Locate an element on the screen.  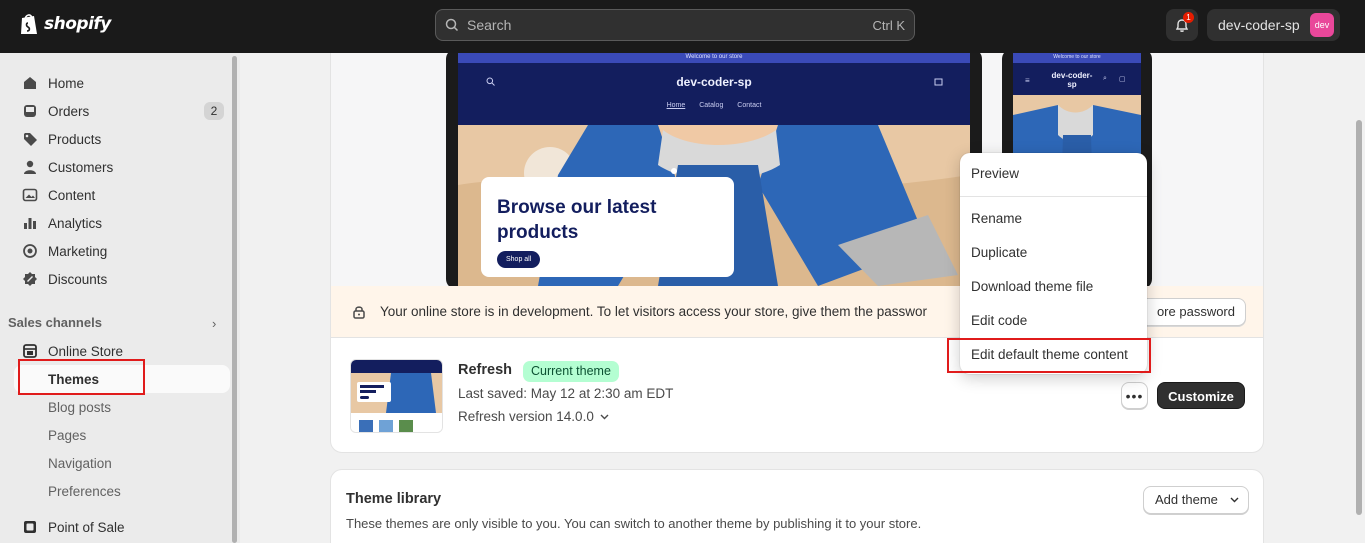
search-icon: ⌕ is located at coordinates (1105, 78).